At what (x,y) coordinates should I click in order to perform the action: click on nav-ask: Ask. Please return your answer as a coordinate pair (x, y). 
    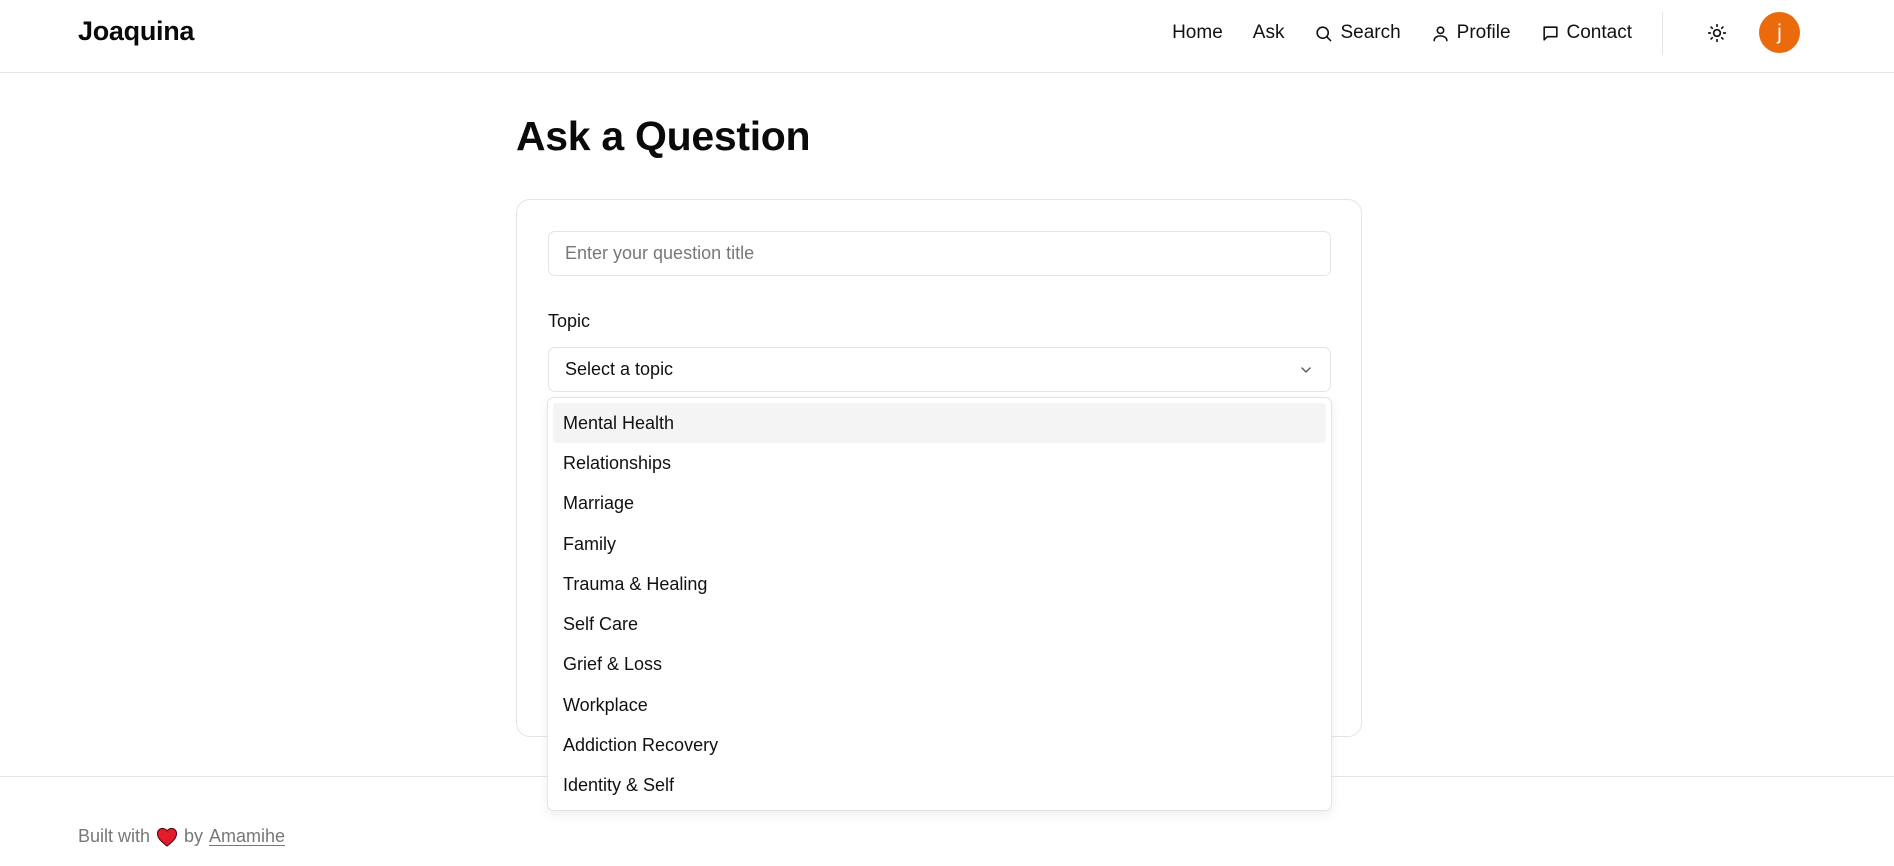
    Looking at the image, I should click on (1269, 33).